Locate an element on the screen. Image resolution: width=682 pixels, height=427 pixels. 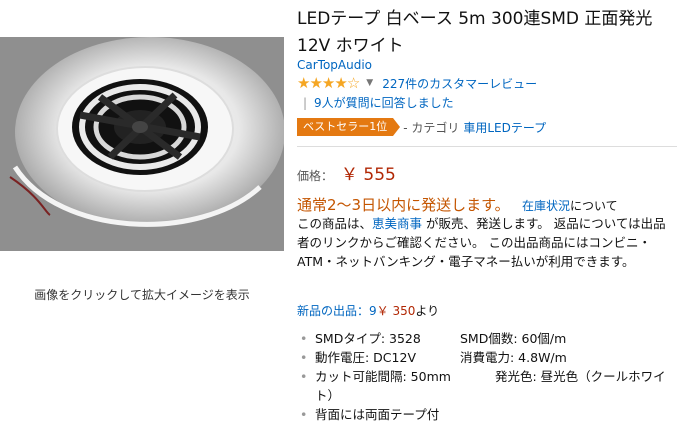
star-rating: ★★★★☆ is located at coordinates (328, 83).